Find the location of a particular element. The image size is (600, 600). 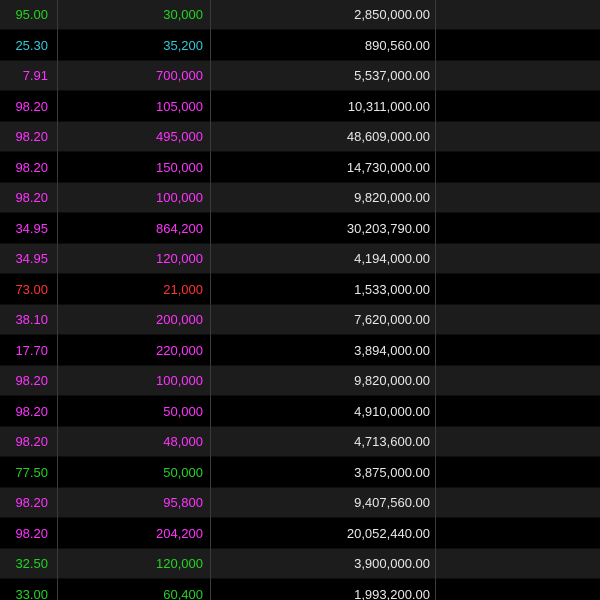

volume-cell: 35,200 is located at coordinates (183, 45).